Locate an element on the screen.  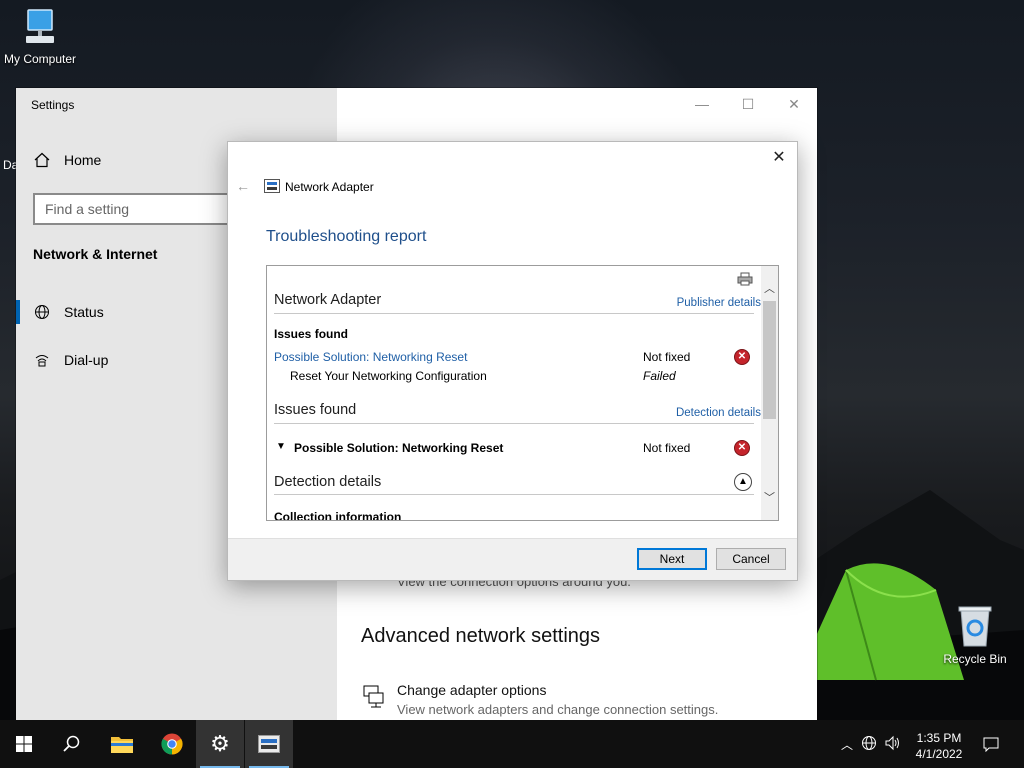
network-icon is located at coordinates (869, 744).